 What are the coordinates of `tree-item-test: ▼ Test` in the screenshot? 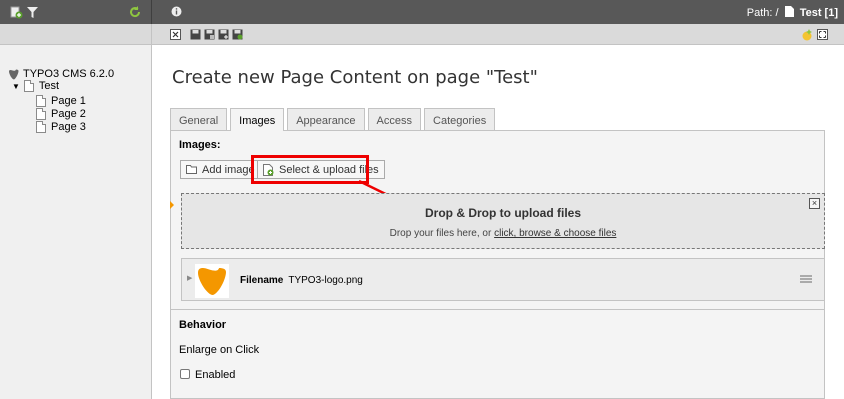 It's located at (35, 86).